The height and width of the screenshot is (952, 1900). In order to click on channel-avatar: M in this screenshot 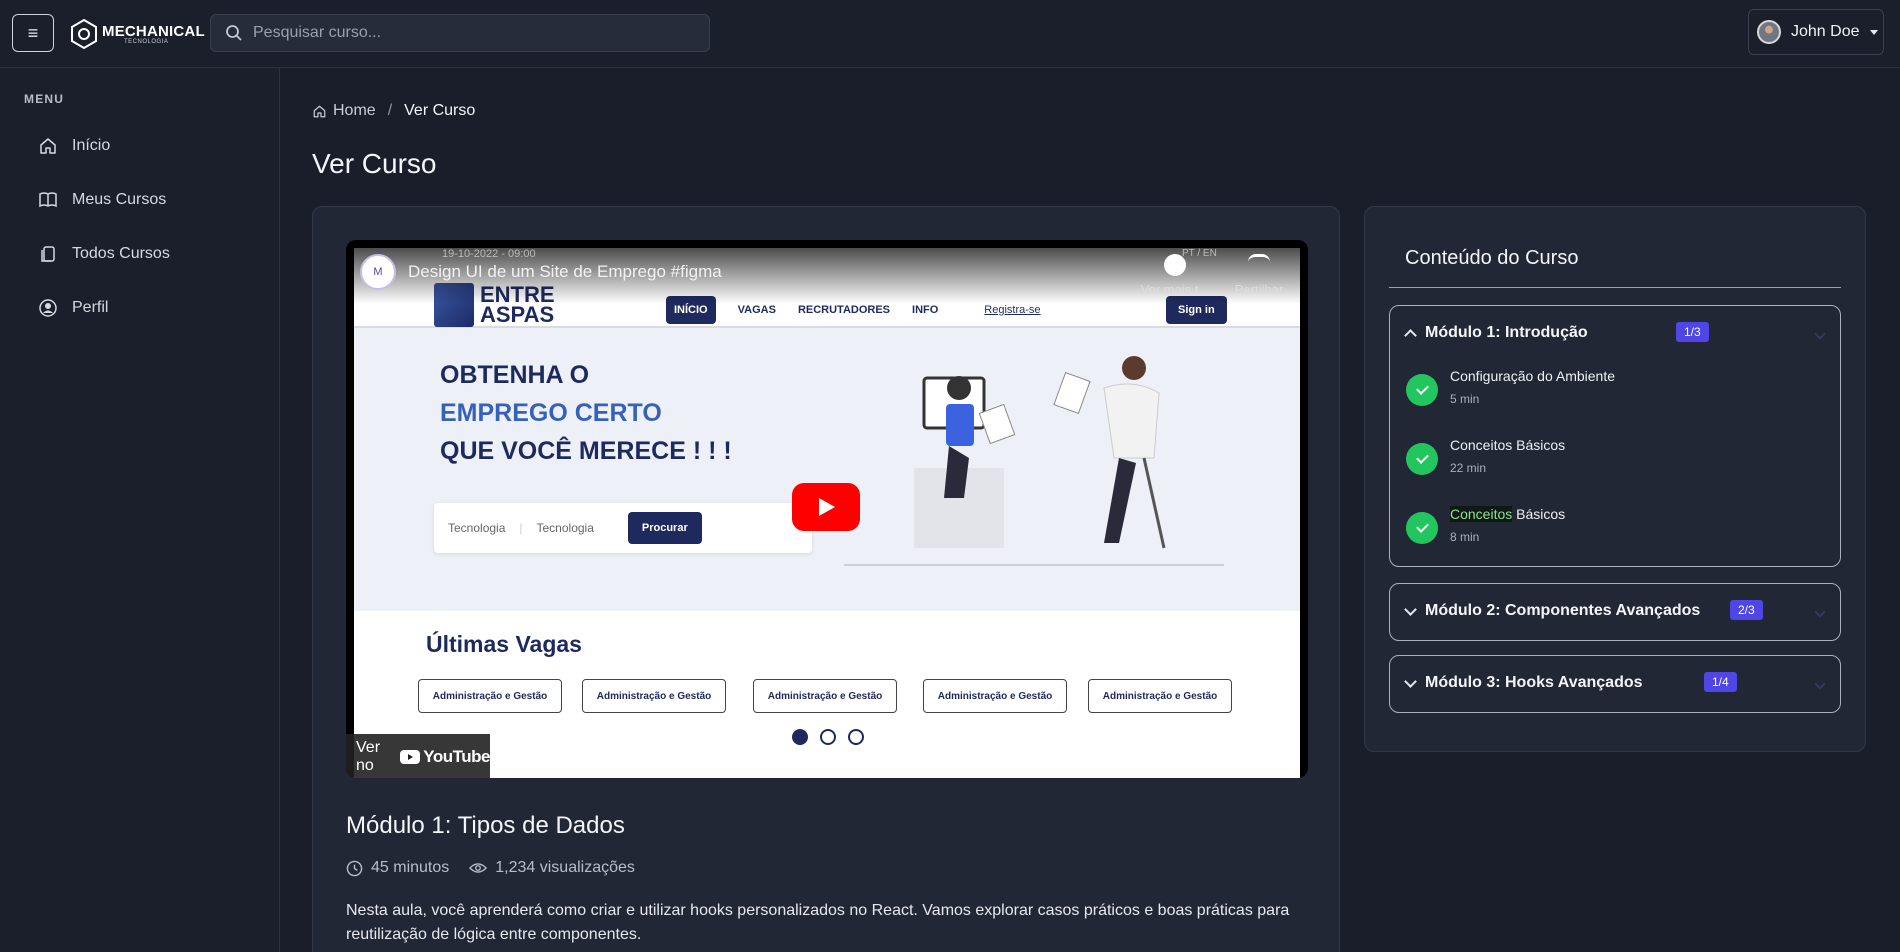, I will do `click(378, 272)`.